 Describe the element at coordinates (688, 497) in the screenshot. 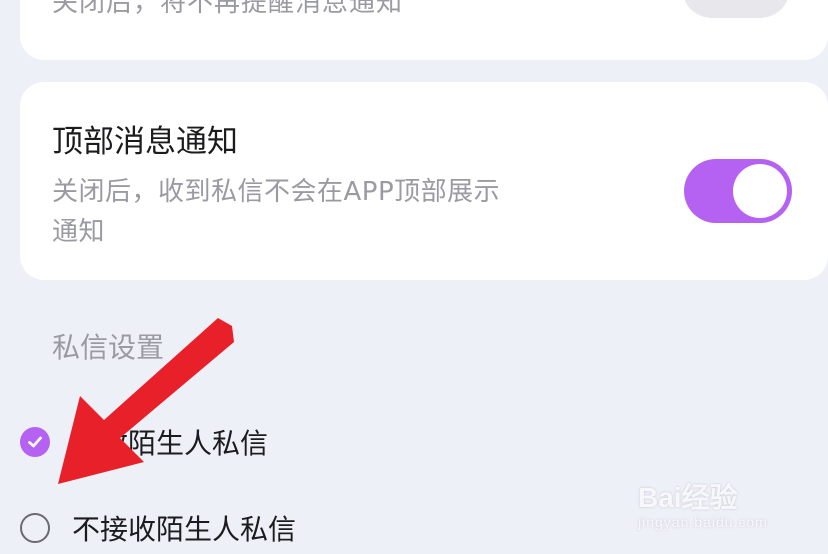

I see `watermark-brand: Bai经验` at that location.